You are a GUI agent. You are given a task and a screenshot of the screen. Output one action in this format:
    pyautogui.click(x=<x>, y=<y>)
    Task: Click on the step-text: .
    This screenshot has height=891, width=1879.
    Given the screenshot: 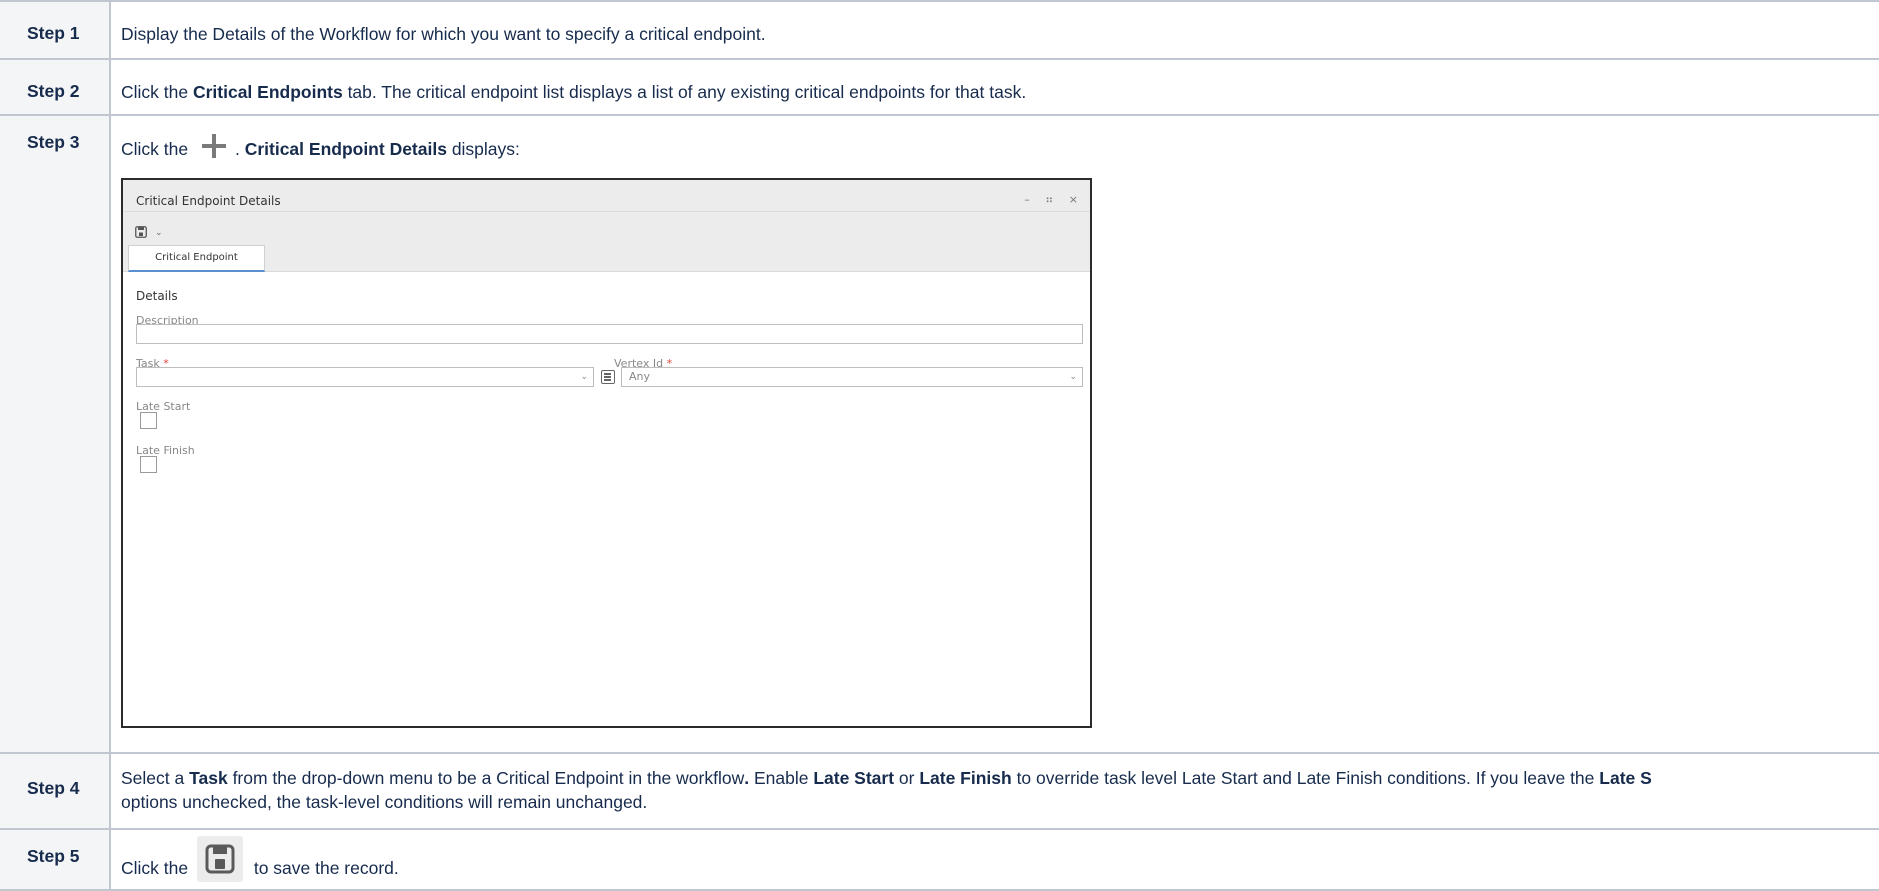 What is the action you would take?
    pyautogui.click(x=239, y=149)
    